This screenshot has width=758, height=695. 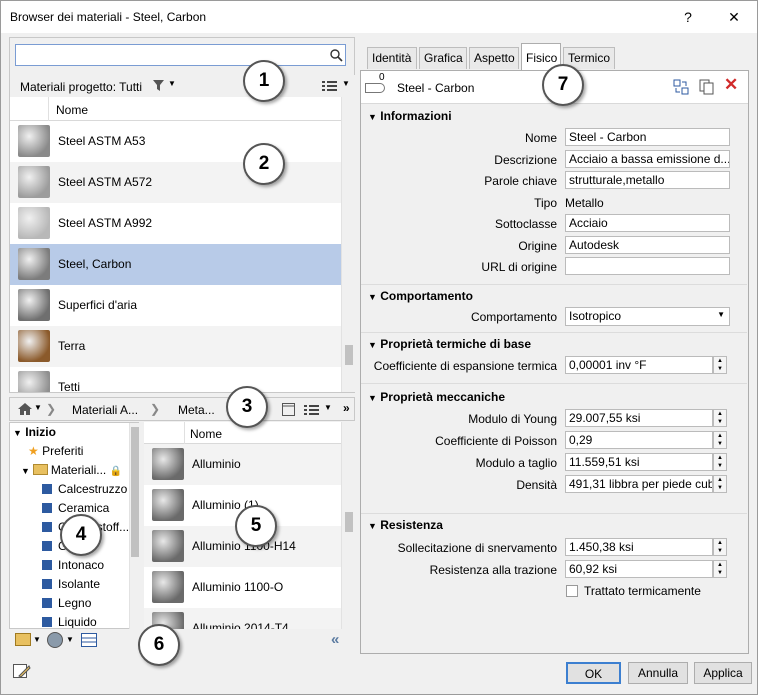 What do you see at coordinates (72, 346) in the screenshot?
I see `material-name: Terra` at bounding box center [72, 346].